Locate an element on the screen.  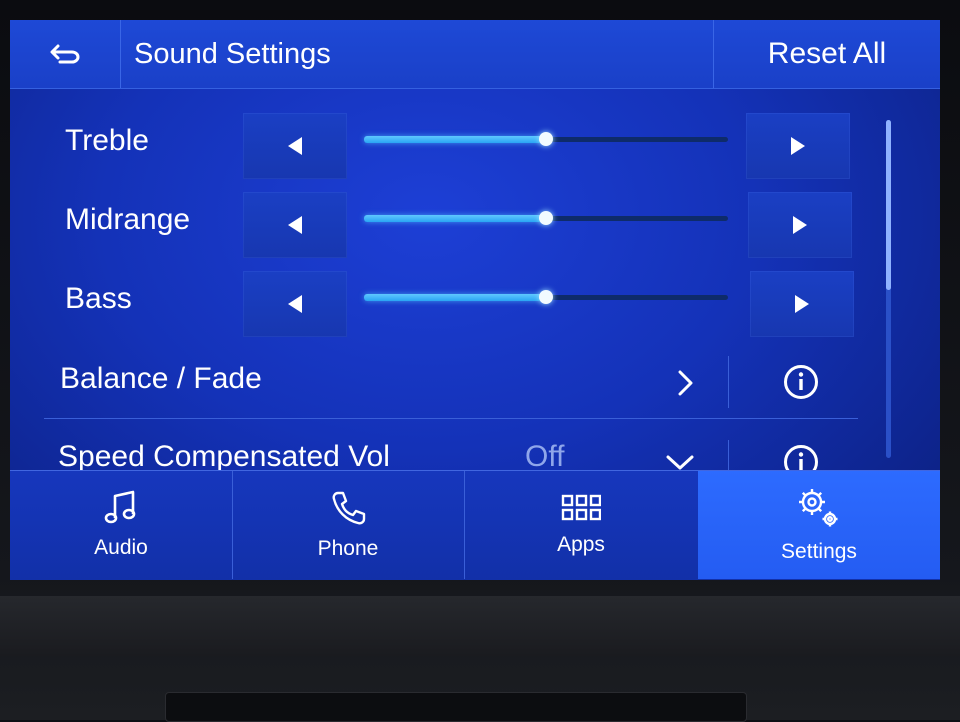
bass-slider is located at coordinates (546, 297).